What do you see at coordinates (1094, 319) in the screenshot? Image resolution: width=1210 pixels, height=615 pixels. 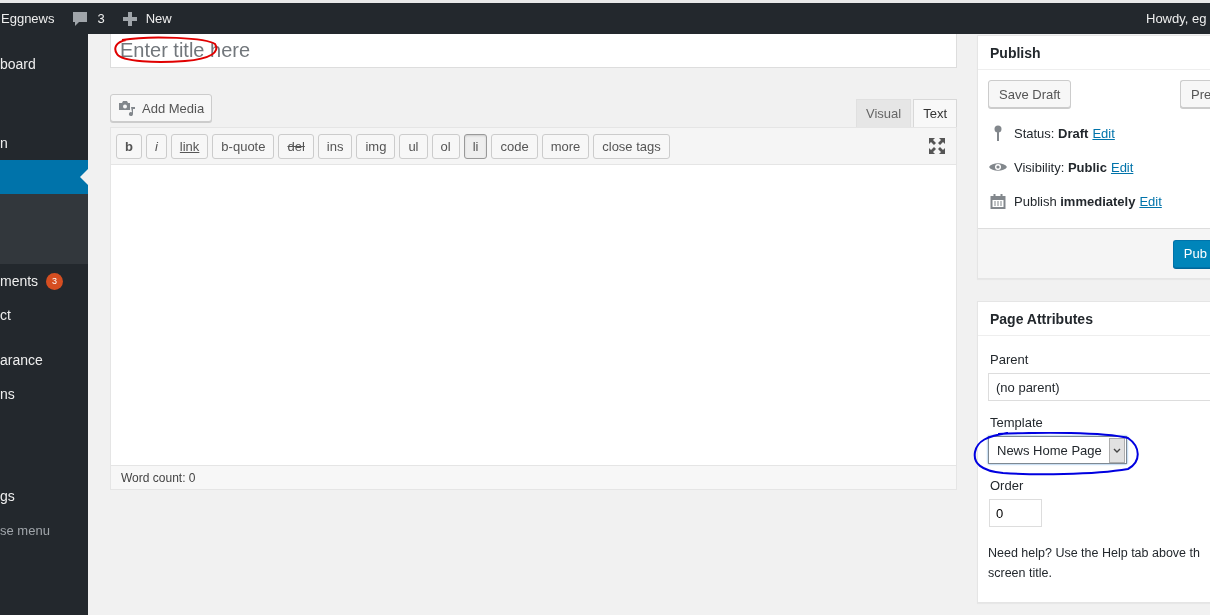 I see `panel-title: Page Attributes` at bounding box center [1094, 319].